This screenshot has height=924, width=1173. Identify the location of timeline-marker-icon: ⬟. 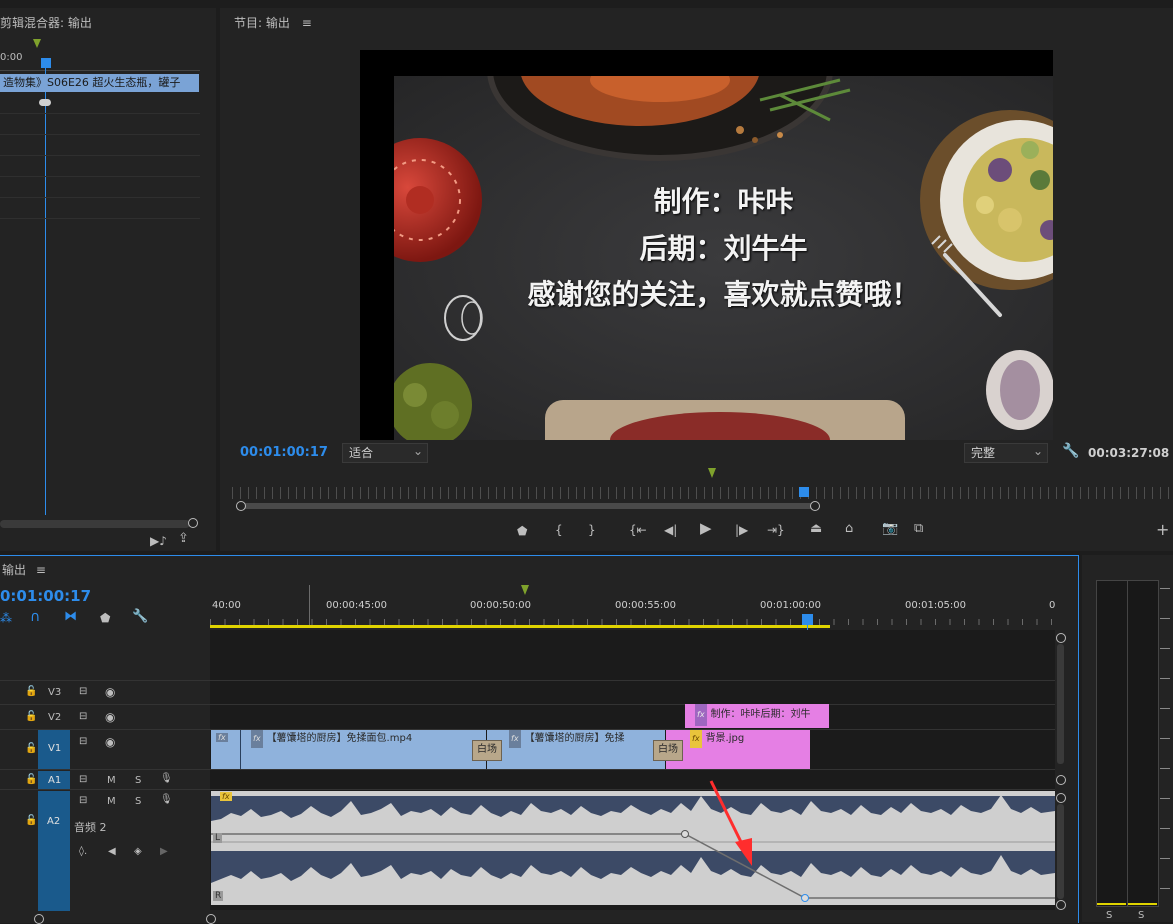
(105, 618).